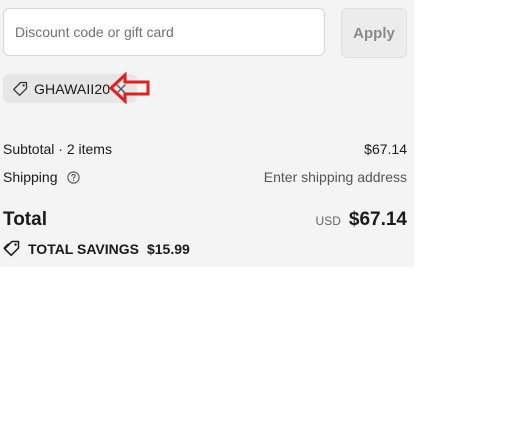 The image size is (520, 436). I want to click on red-arrow-annotation, so click(129, 88).